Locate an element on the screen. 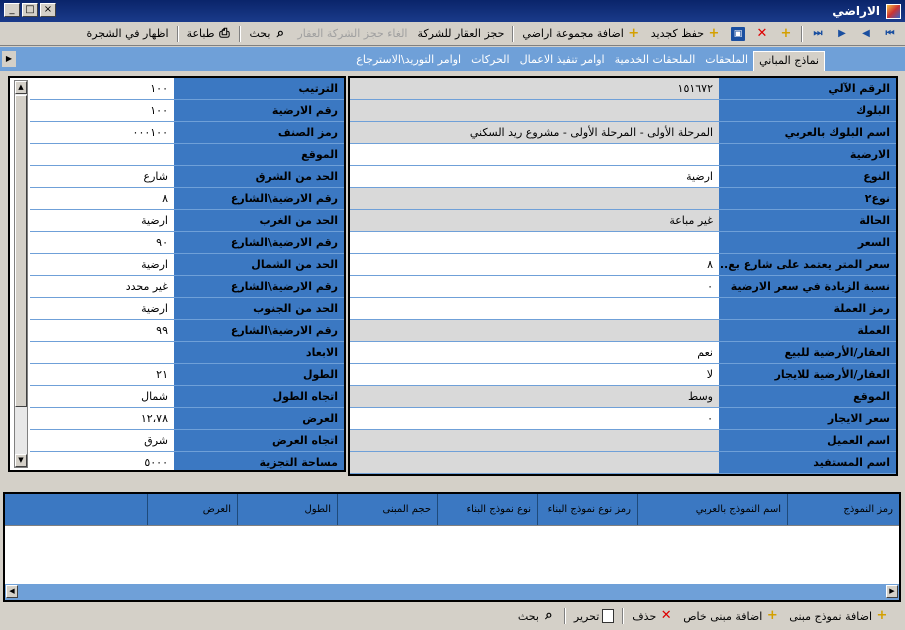 Image resolution: width=905 pixels, height=630 pixels. field-value: غير مباعة is located at coordinates (534, 220).